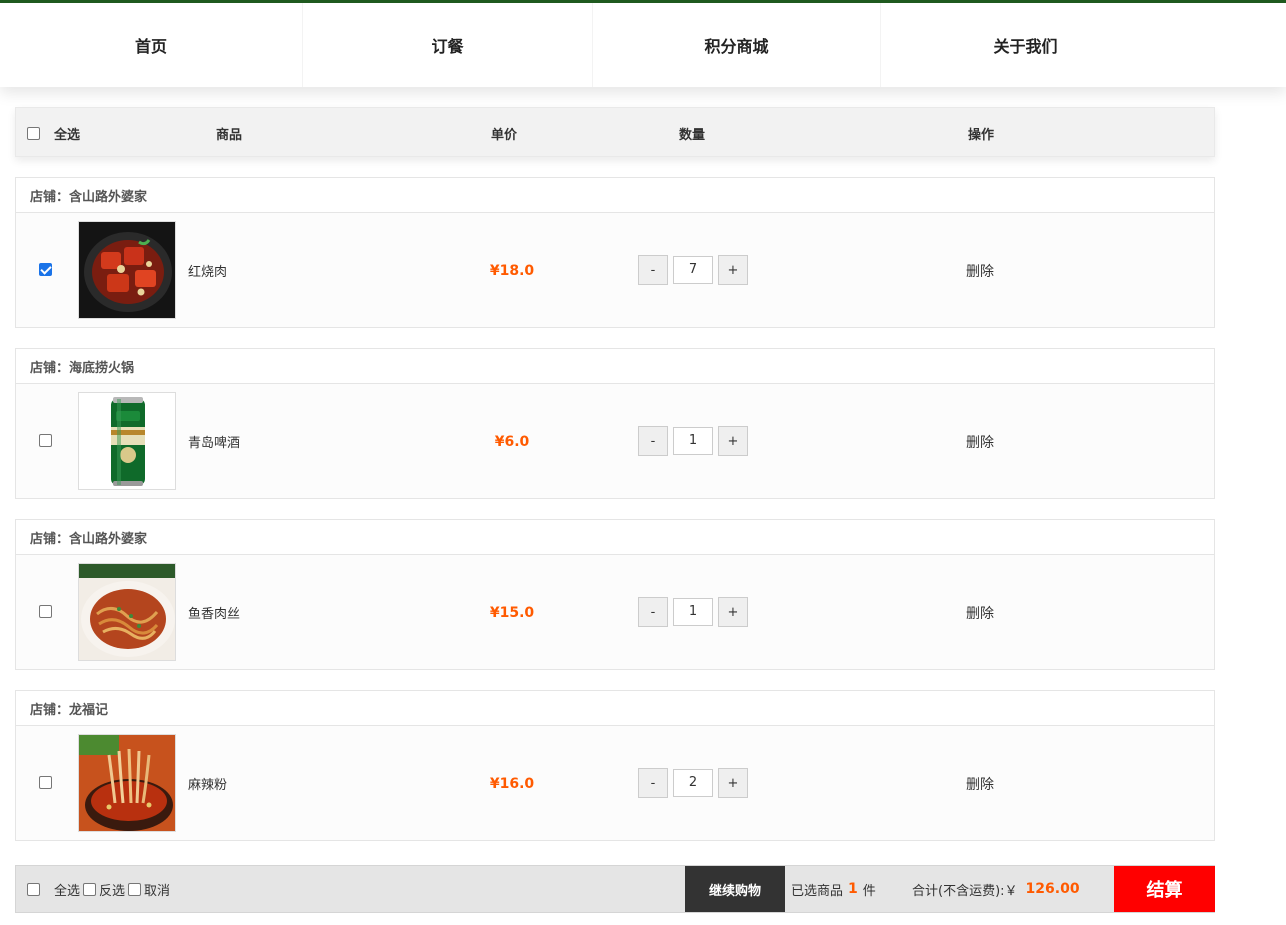  I want to click on invert-selection-checkbox, so click(90, 889).